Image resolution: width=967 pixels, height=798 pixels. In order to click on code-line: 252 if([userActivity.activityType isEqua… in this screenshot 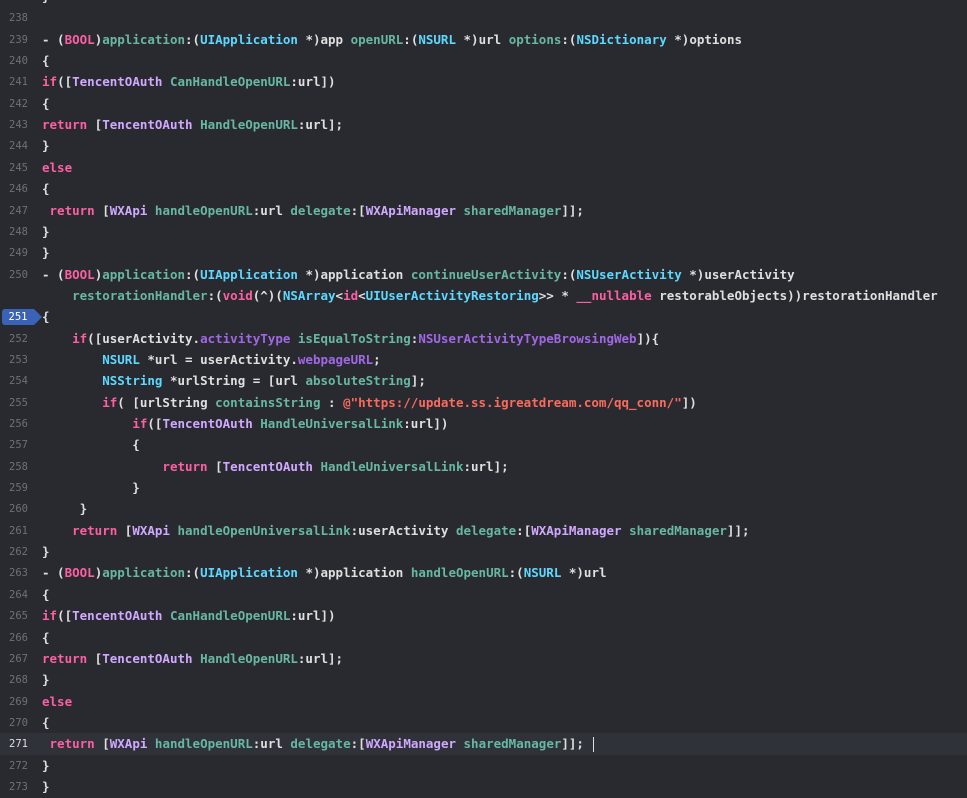, I will do `click(483, 339)`.